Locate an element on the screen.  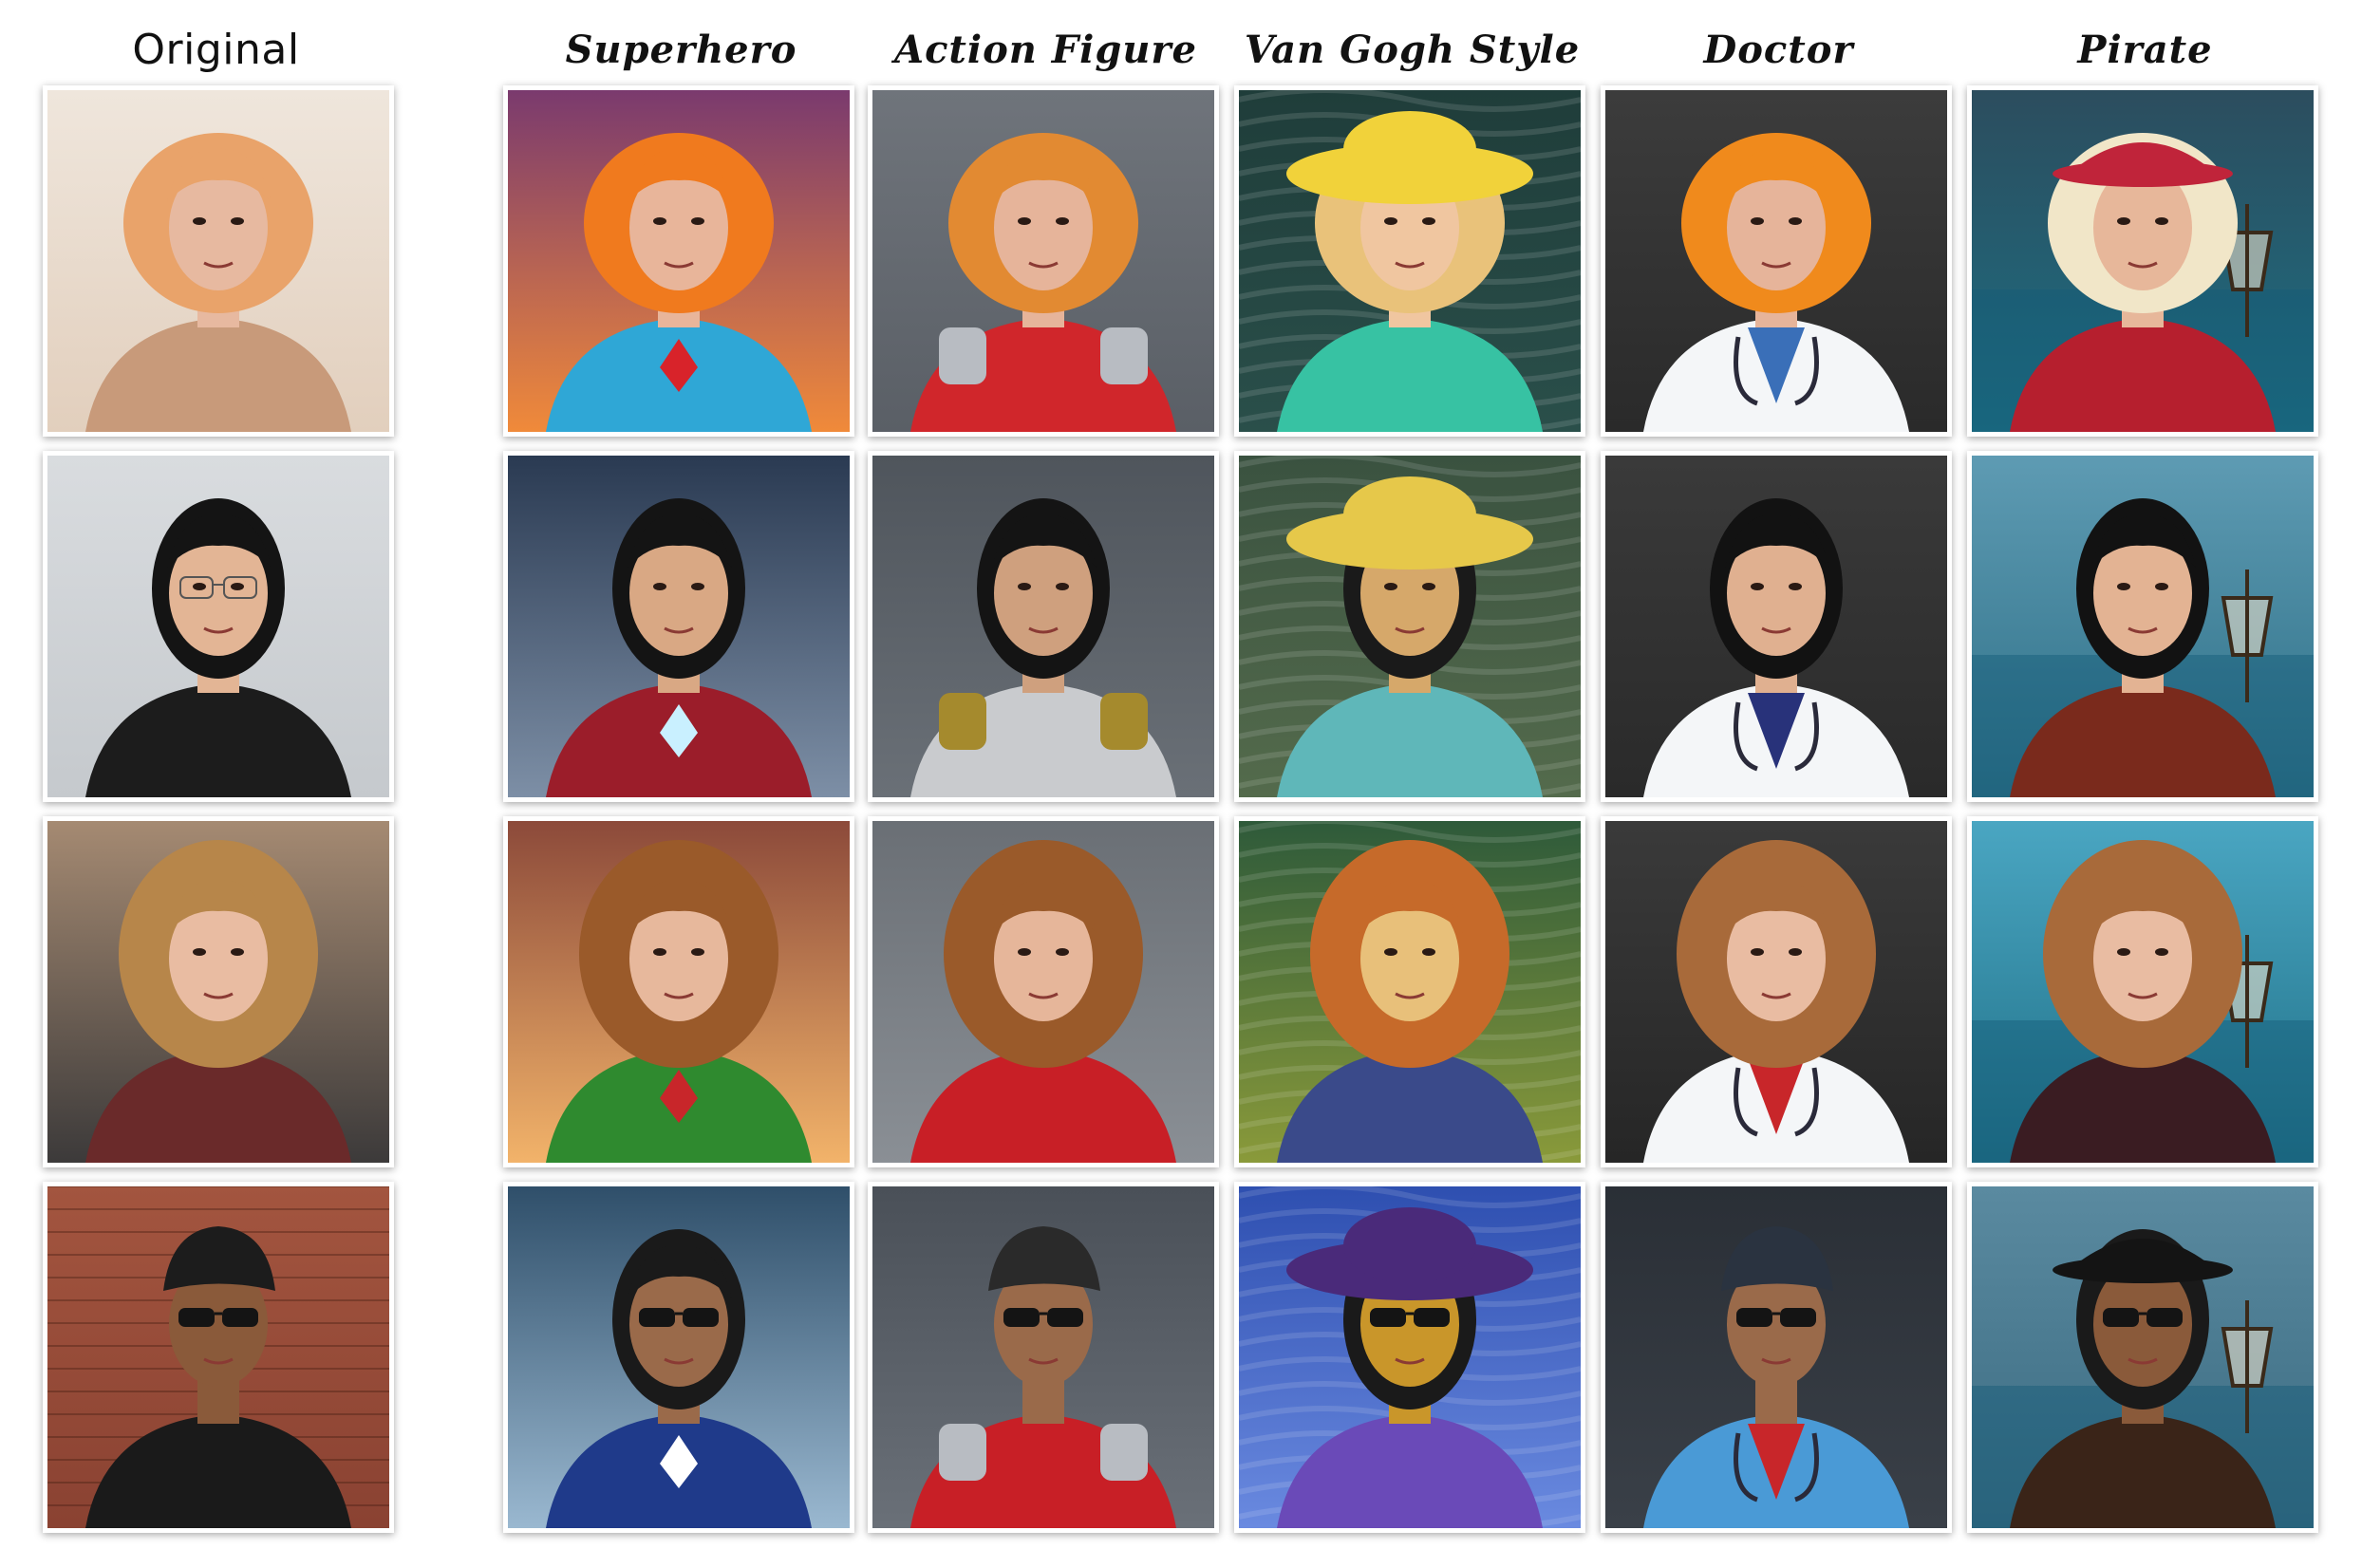
portrait-man-glasses-superhero is located at coordinates (678, 626).